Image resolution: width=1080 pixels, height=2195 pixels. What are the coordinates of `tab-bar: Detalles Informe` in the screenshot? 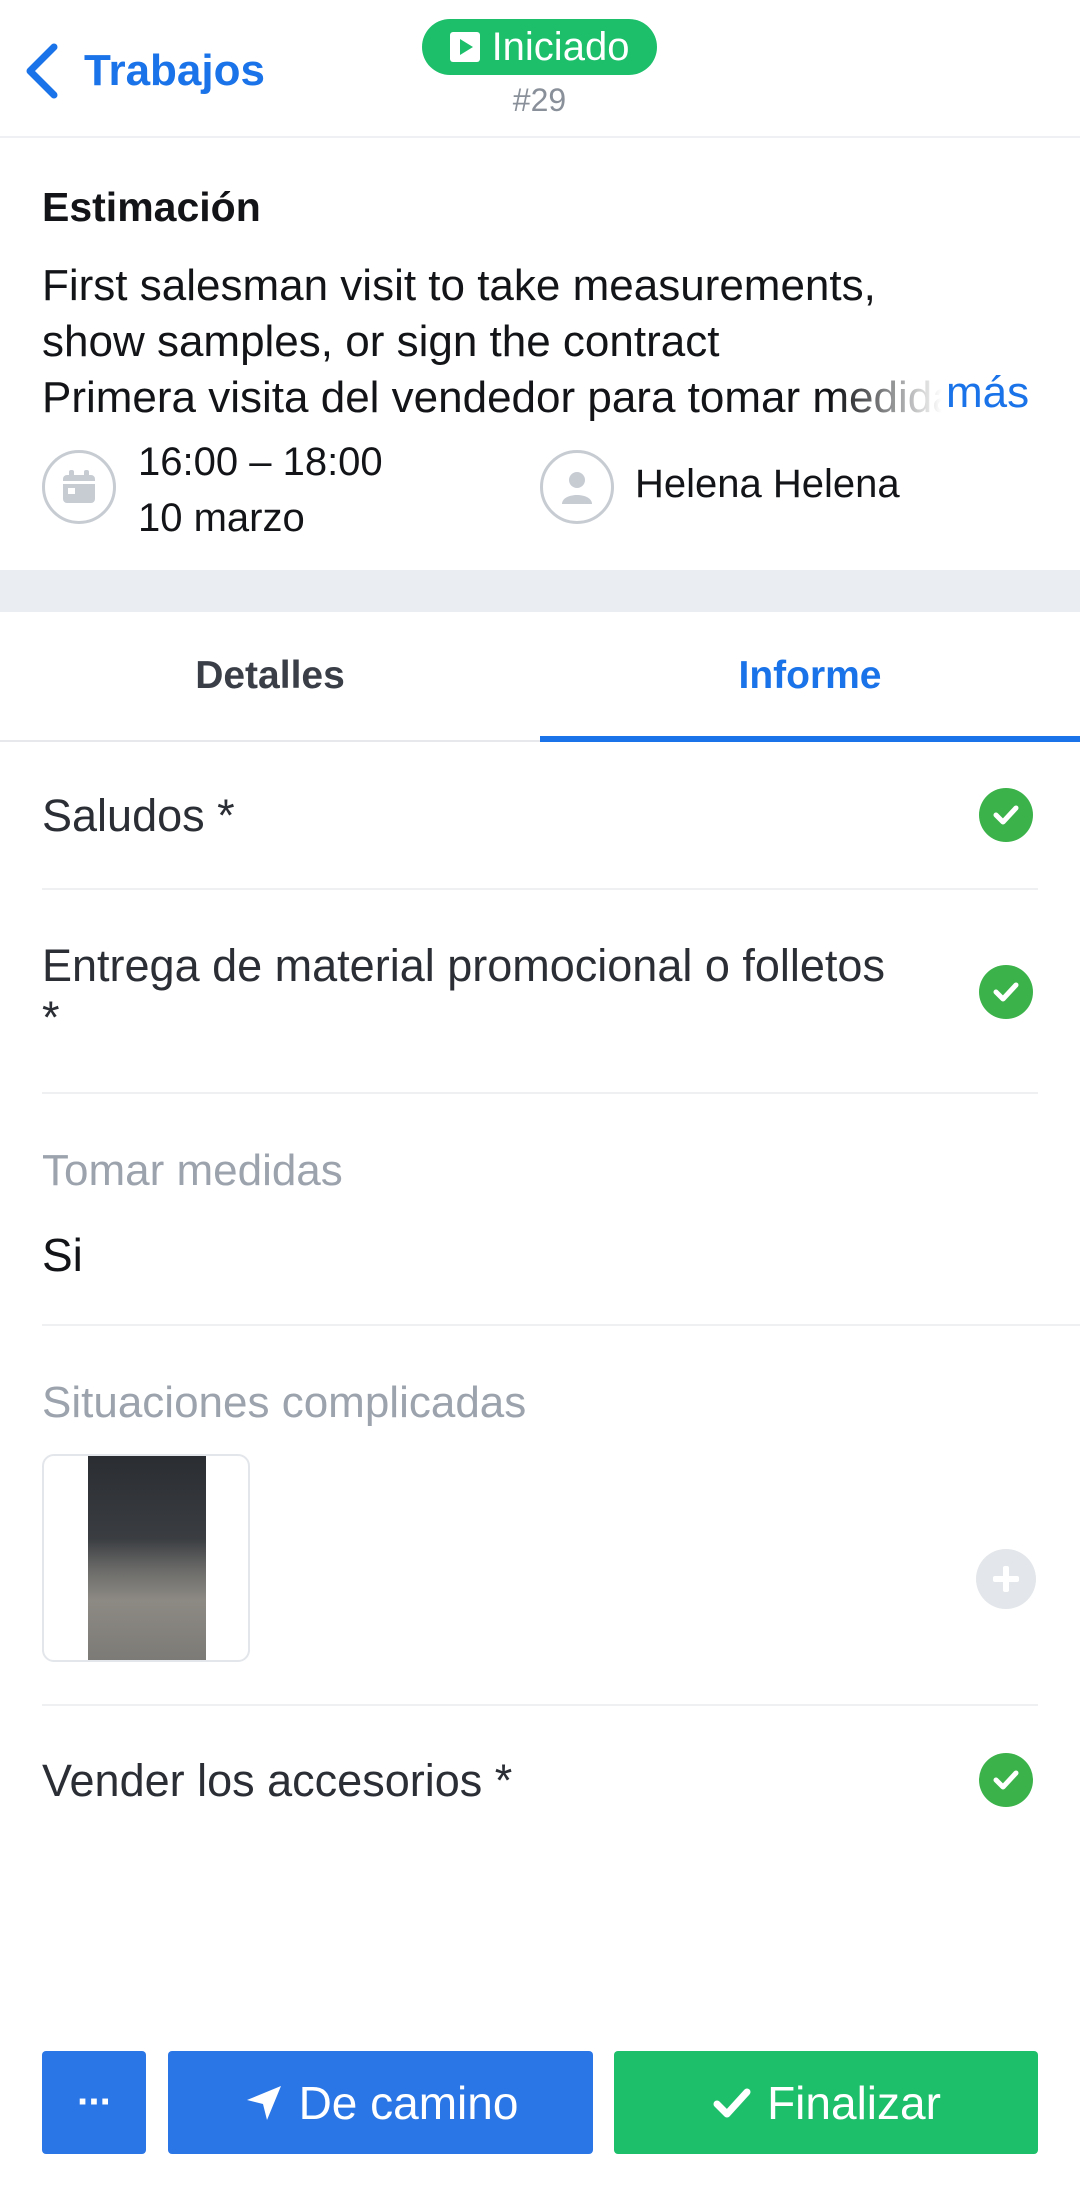 It's located at (540, 677).